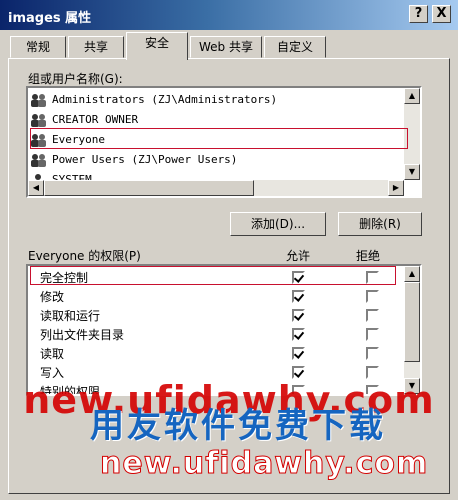  I want to click on user-item-label: Everyone, so click(78, 139).